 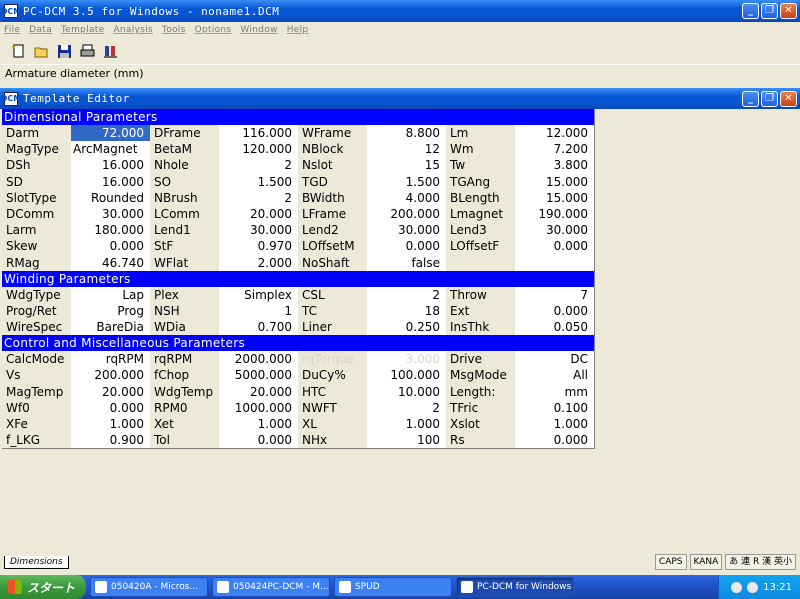 What do you see at coordinates (87, 51) in the screenshot?
I see `print-icon` at bounding box center [87, 51].